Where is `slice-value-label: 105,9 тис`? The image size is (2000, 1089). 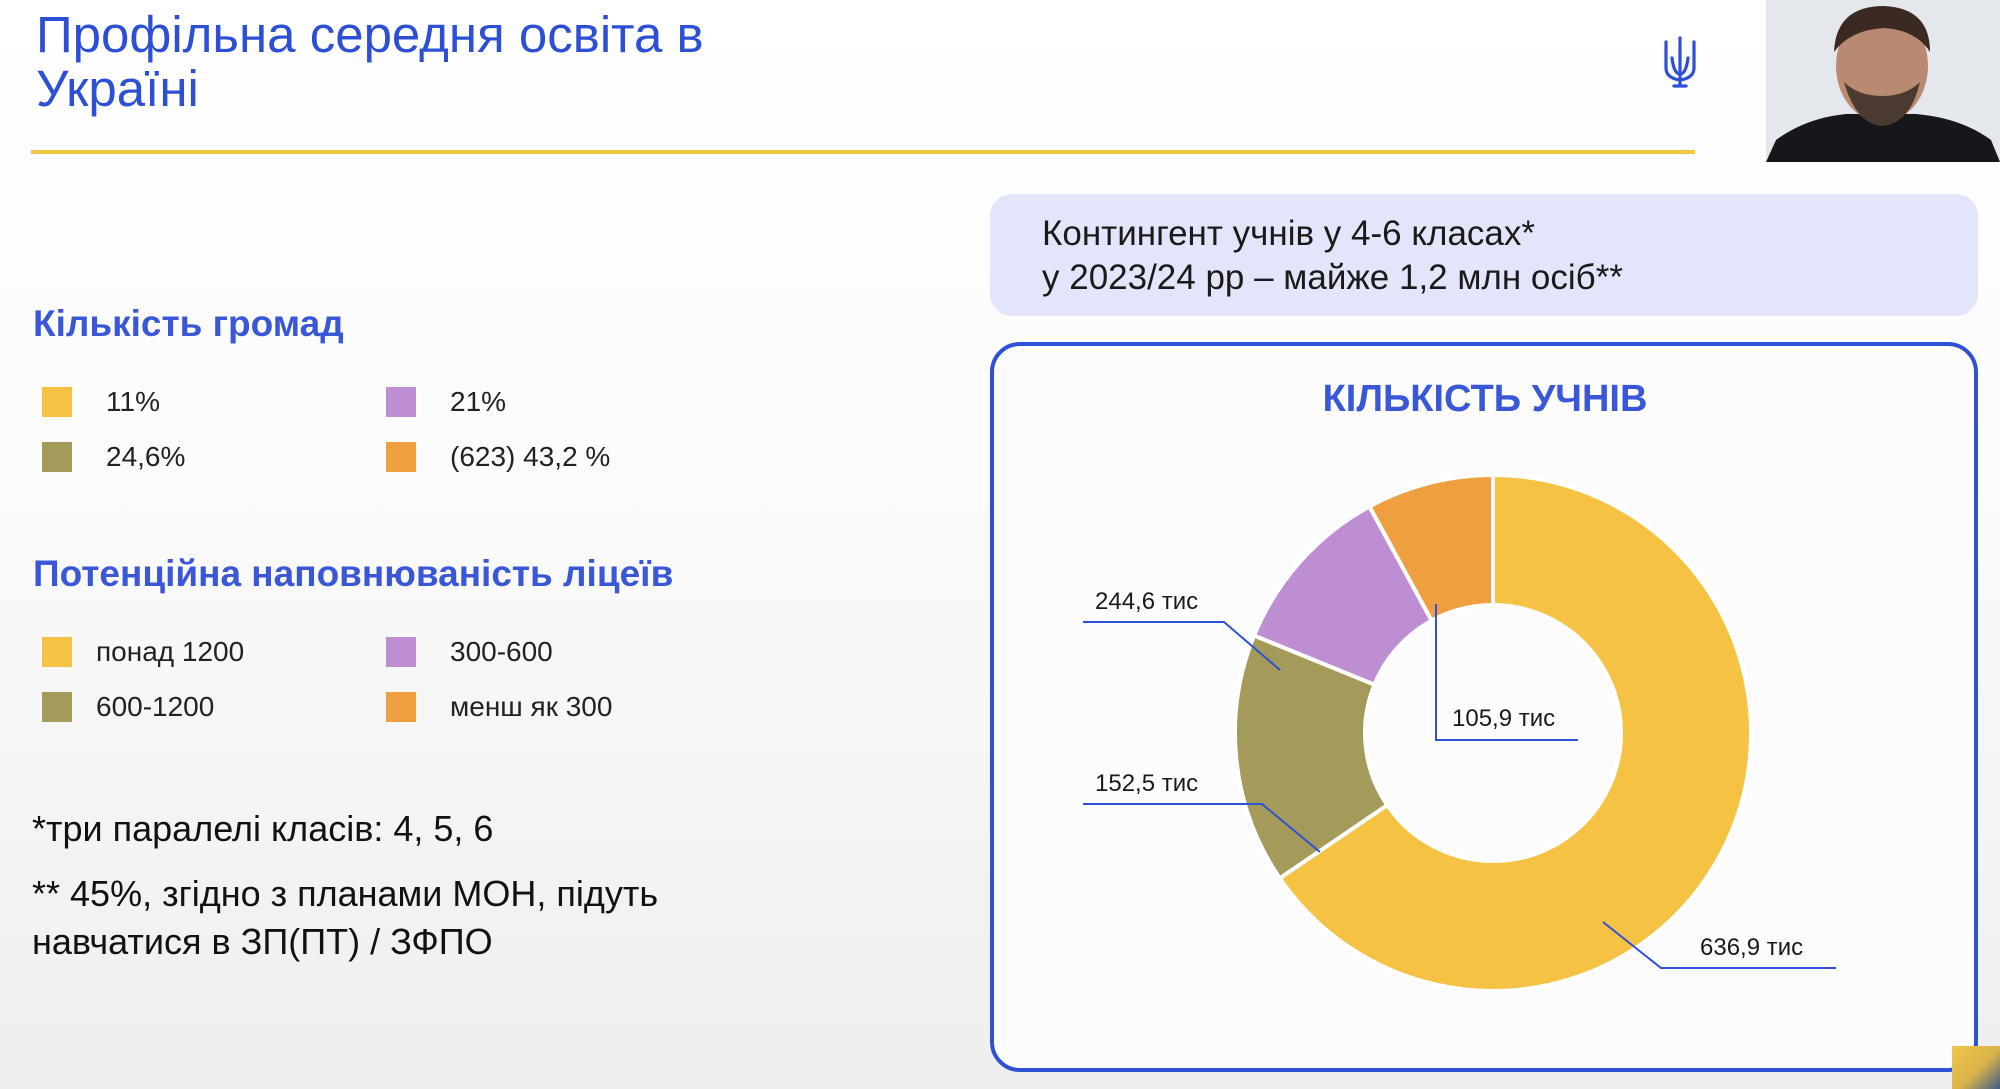 slice-value-label: 105,9 тис is located at coordinates (1503, 718).